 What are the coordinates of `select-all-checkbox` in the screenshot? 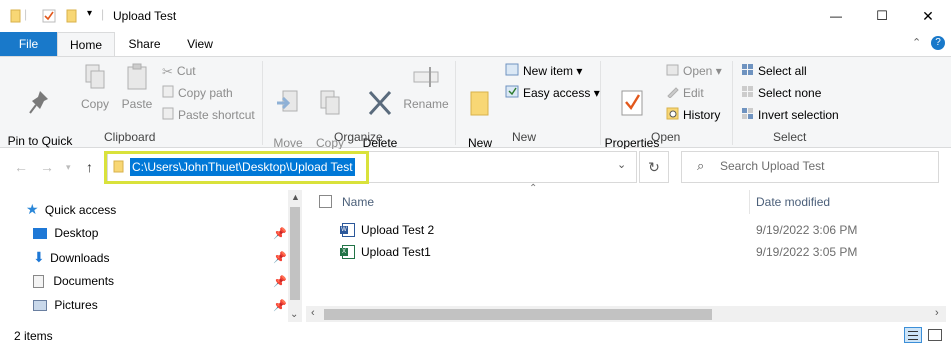 It's located at (325, 201).